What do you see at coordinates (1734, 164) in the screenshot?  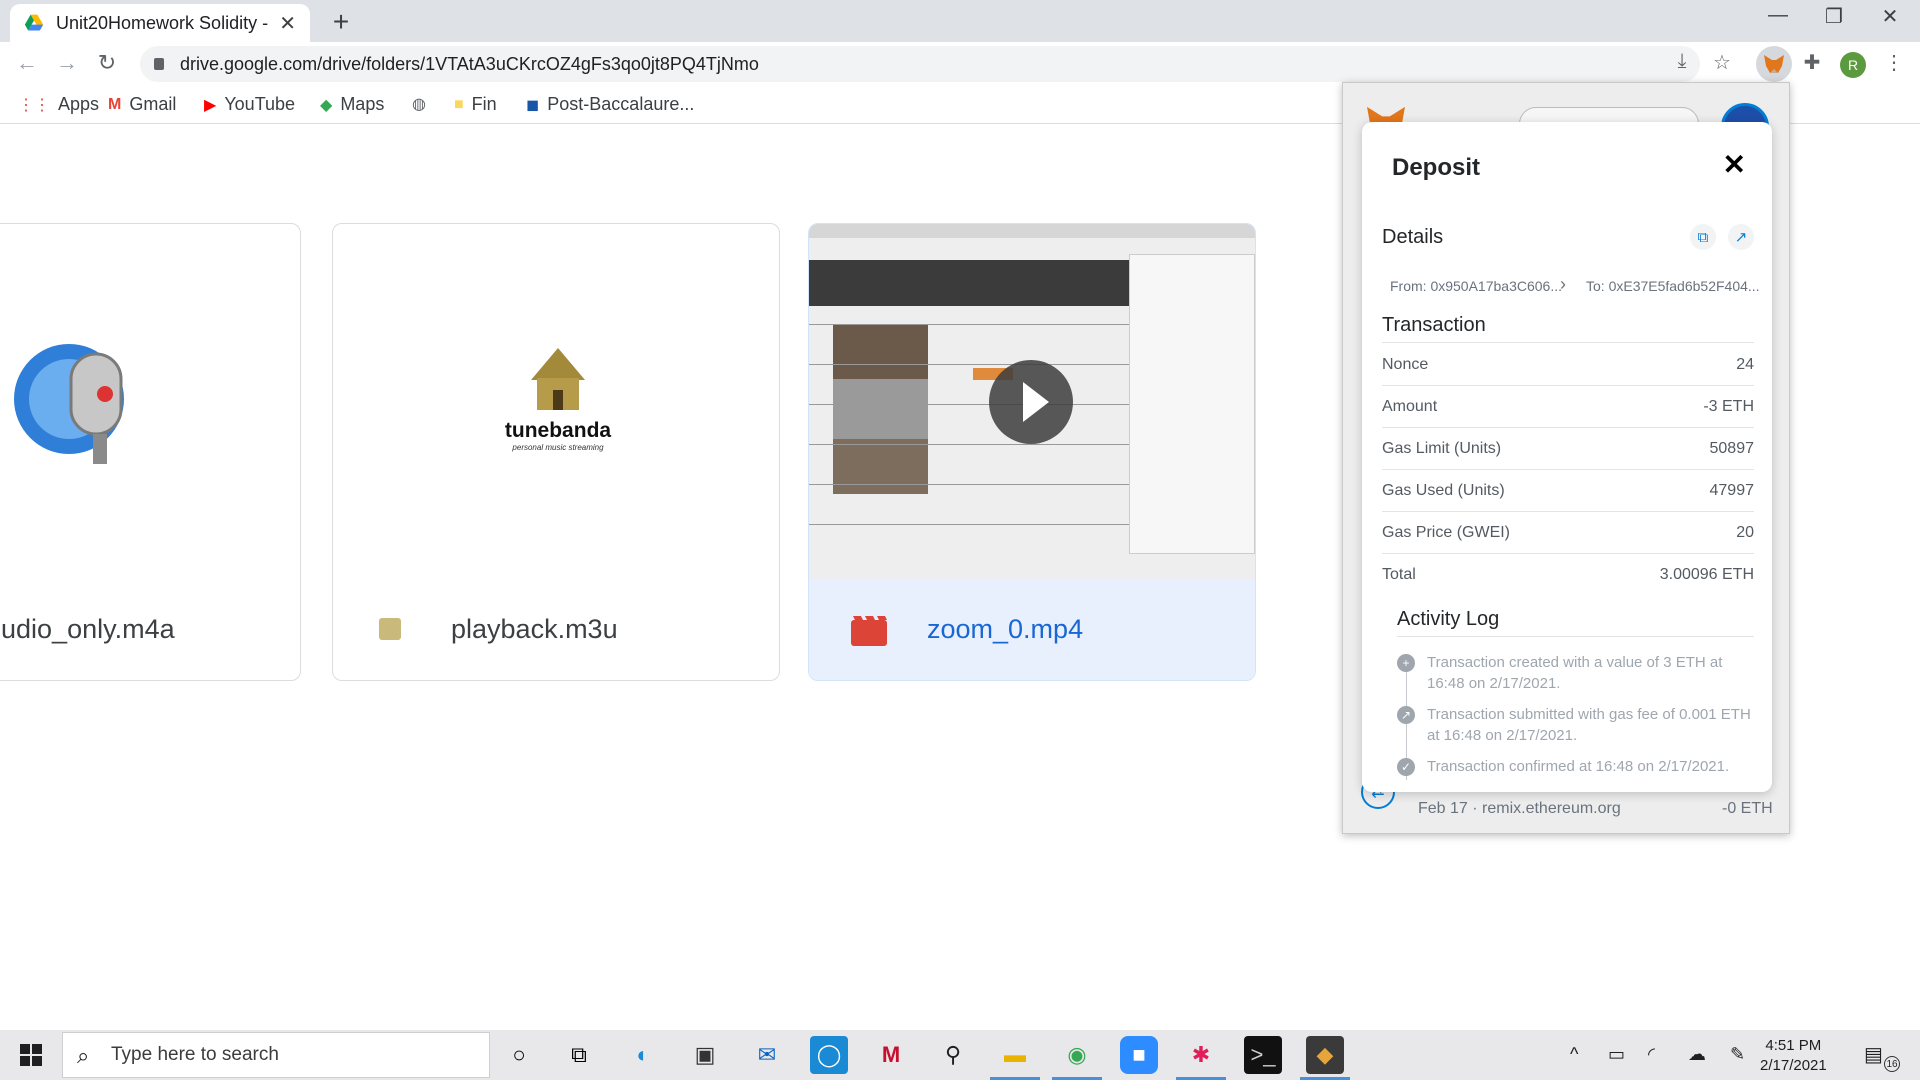 I see `close-modal-icon: ✕` at bounding box center [1734, 164].